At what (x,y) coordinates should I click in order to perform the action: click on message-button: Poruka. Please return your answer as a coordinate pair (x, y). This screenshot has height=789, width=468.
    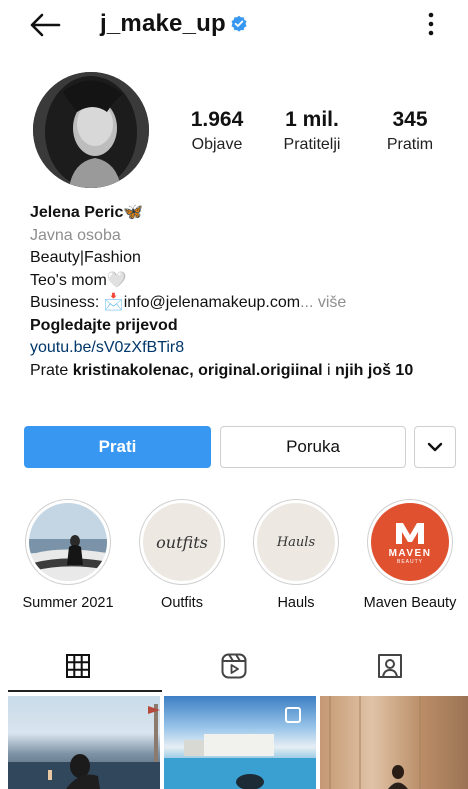
    Looking at the image, I should click on (313, 447).